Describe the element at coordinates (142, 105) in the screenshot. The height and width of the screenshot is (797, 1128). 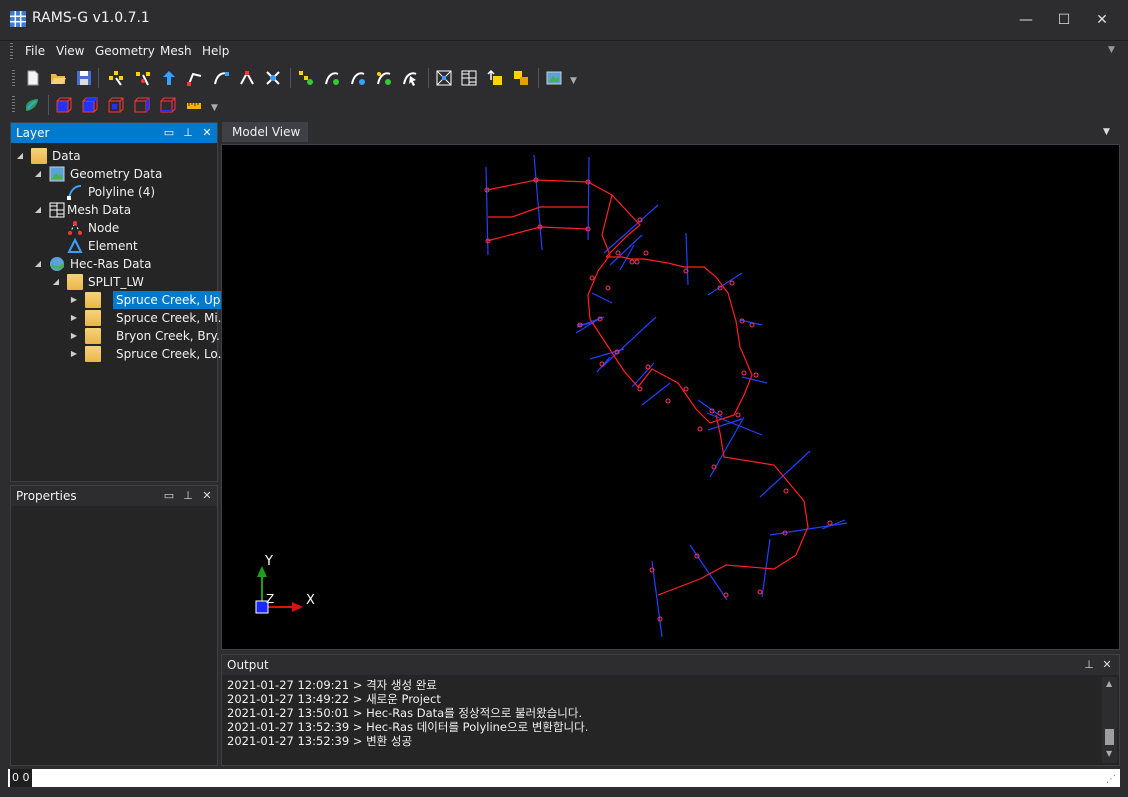
I see `view-side-icon` at that location.